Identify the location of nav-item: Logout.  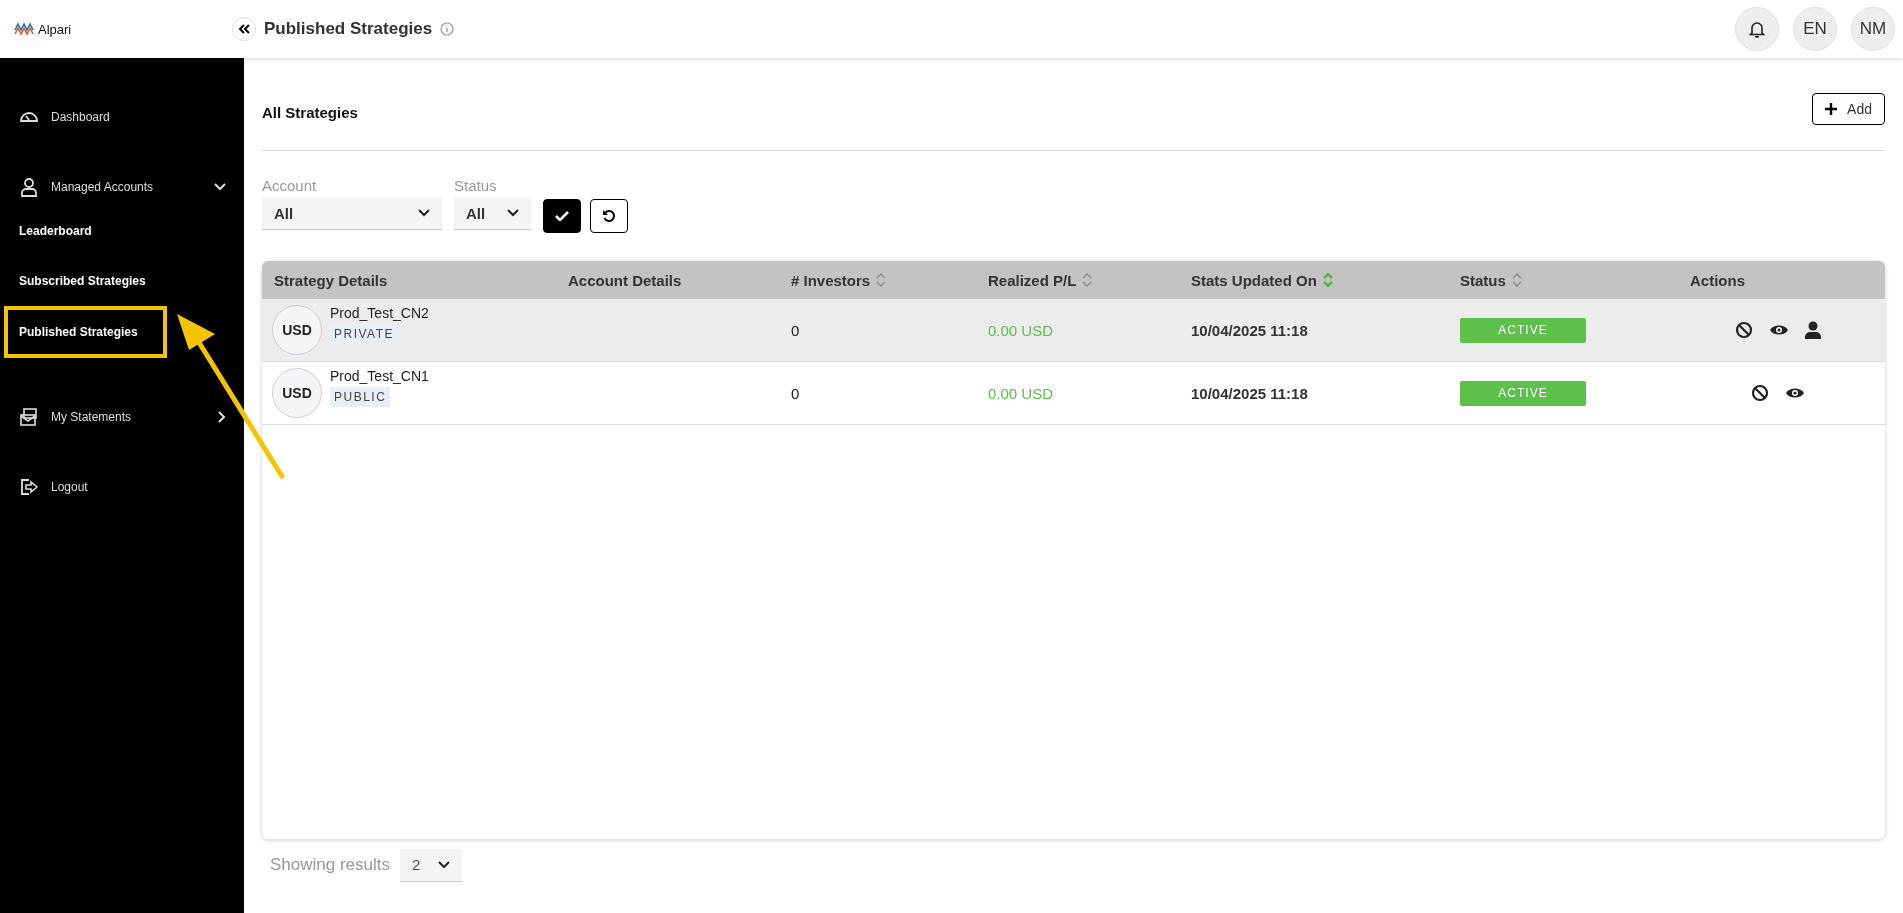
(122, 487).